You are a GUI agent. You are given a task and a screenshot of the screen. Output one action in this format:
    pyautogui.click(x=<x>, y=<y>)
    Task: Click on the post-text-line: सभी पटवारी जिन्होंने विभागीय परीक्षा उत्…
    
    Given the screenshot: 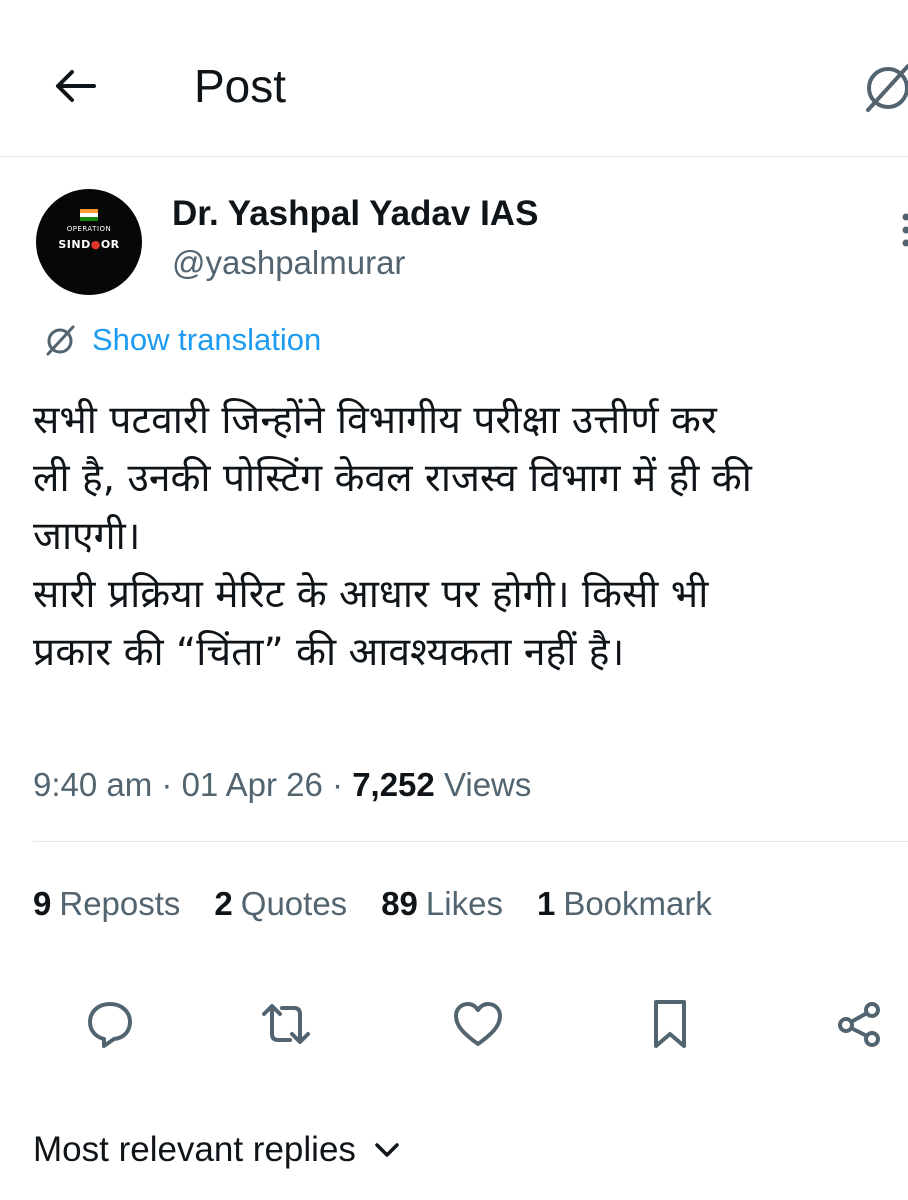 What is the action you would take?
    pyautogui.click(x=375, y=420)
    